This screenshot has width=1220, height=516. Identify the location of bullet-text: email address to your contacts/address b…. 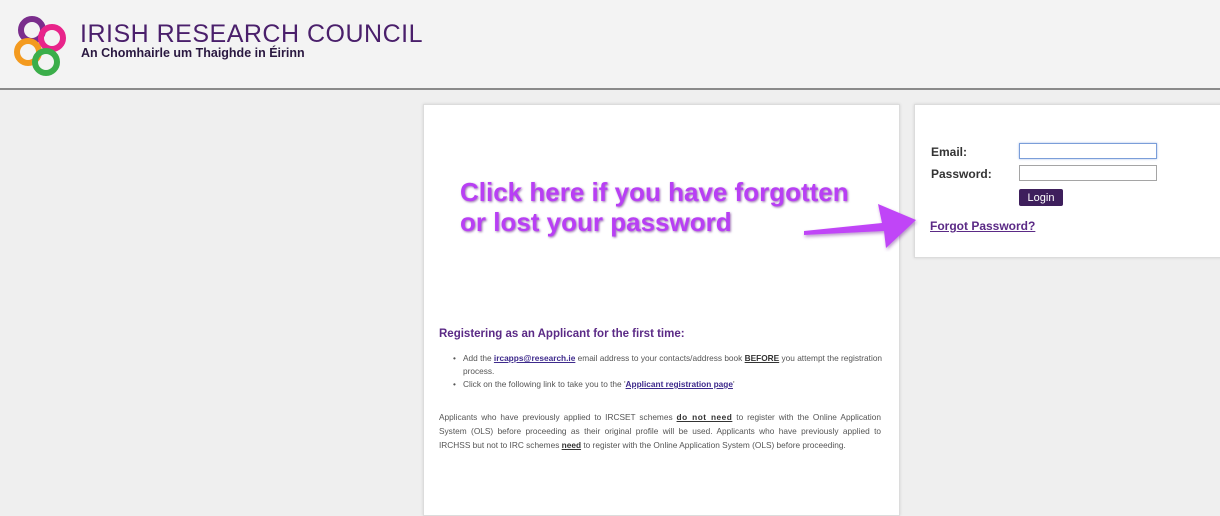
(660, 358).